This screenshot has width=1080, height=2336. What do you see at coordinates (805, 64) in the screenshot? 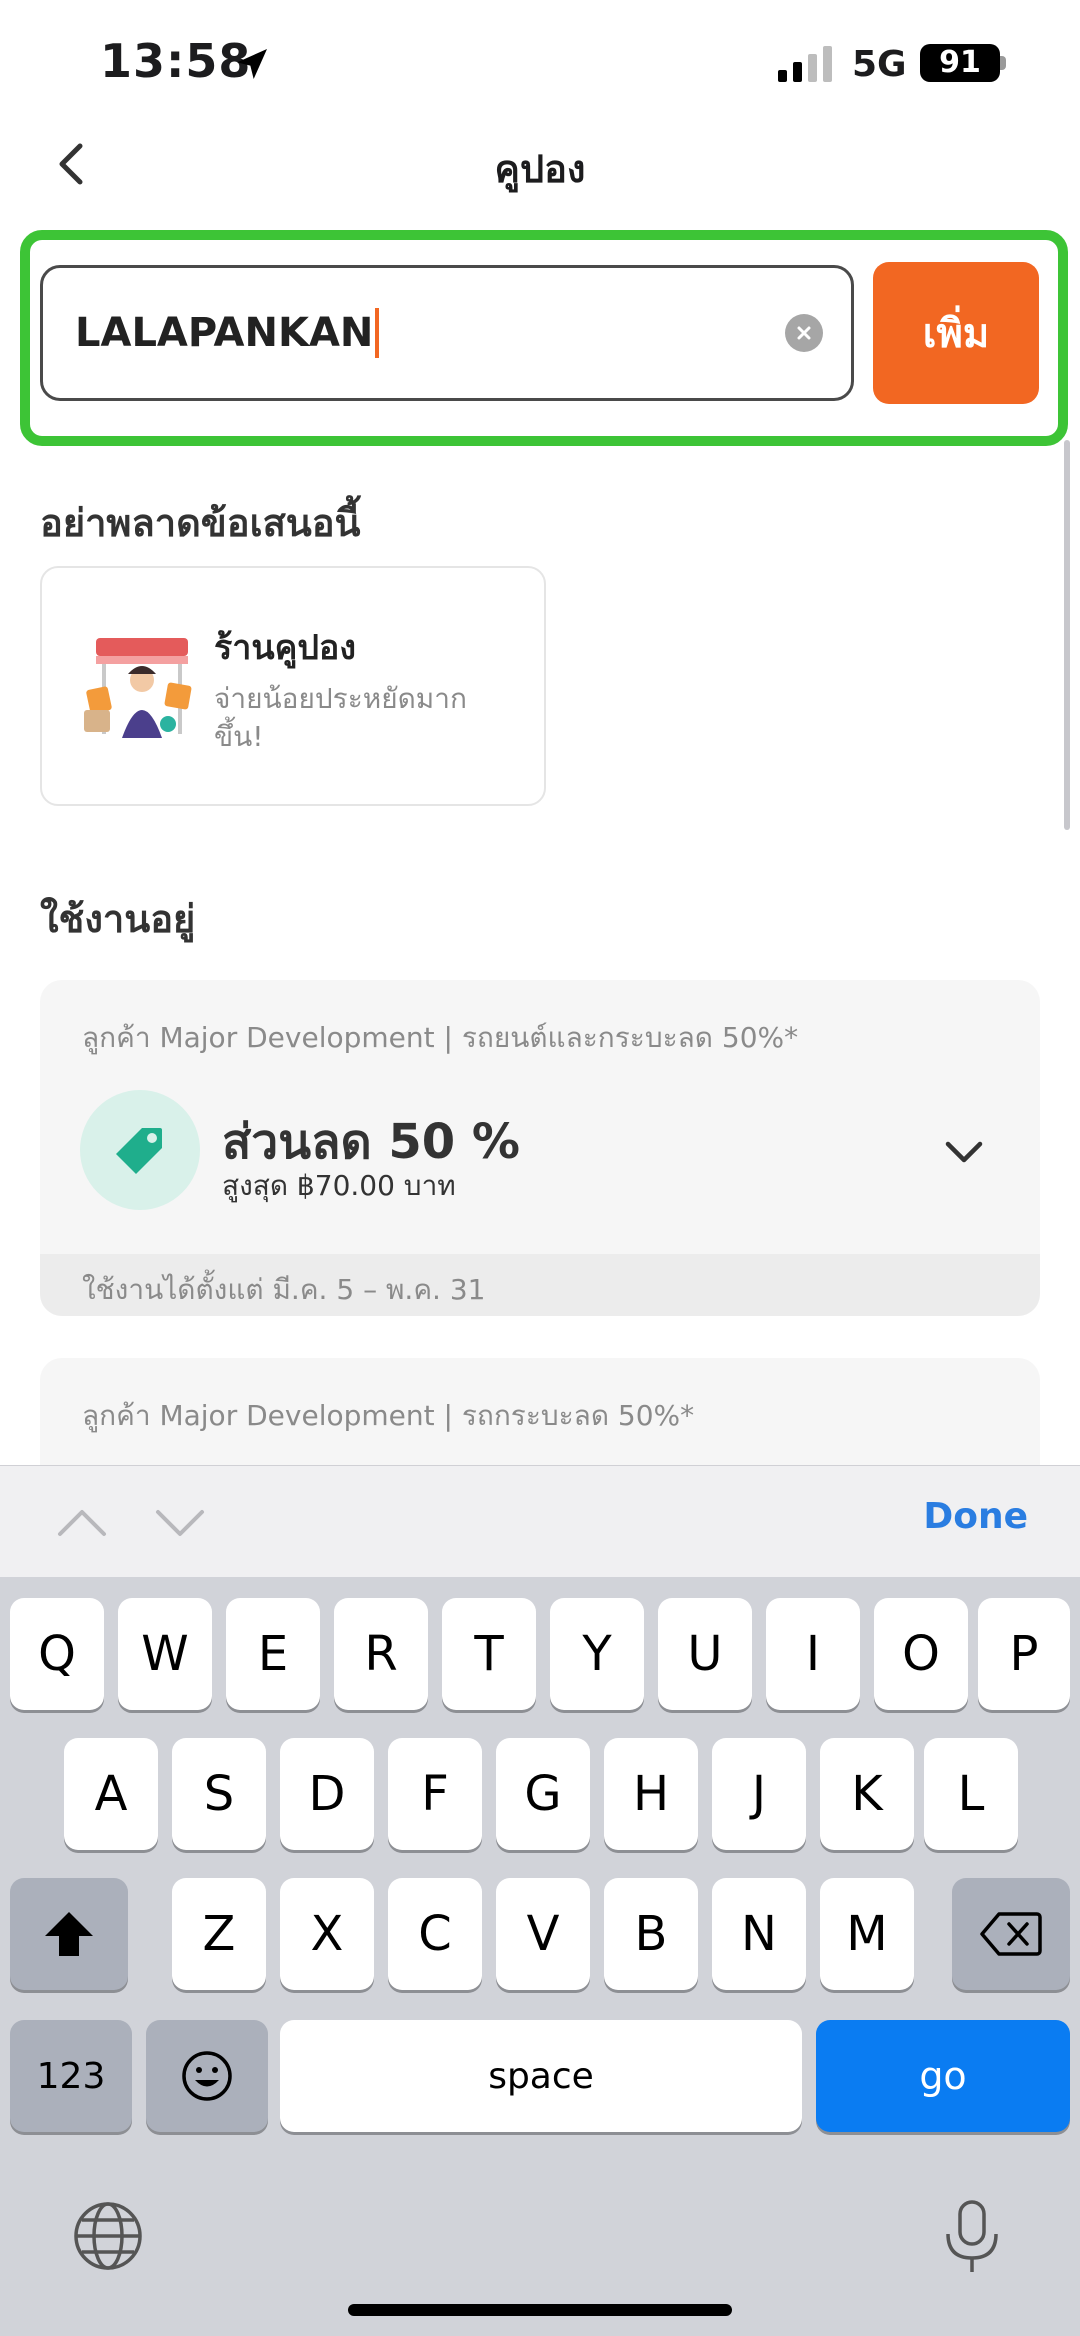
I see `cellular-signal-icon` at bounding box center [805, 64].